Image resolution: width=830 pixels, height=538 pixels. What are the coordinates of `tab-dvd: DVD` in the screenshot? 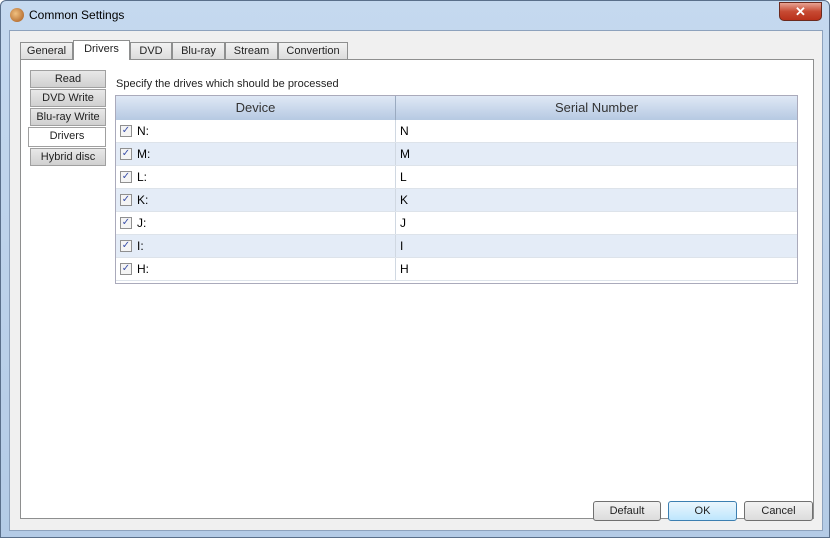 It's located at (151, 50).